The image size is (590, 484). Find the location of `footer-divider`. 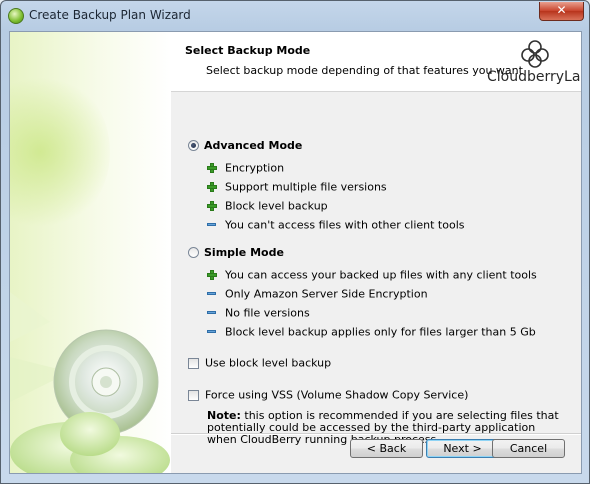

footer-divider is located at coordinates (376, 434).